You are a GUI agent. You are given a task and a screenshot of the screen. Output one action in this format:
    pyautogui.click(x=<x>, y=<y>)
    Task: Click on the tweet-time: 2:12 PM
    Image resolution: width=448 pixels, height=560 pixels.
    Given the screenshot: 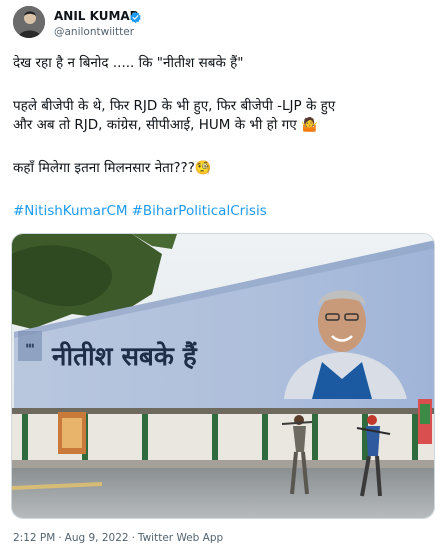 What is the action you would take?
    pyautogui.click(x=34, y=538)
    